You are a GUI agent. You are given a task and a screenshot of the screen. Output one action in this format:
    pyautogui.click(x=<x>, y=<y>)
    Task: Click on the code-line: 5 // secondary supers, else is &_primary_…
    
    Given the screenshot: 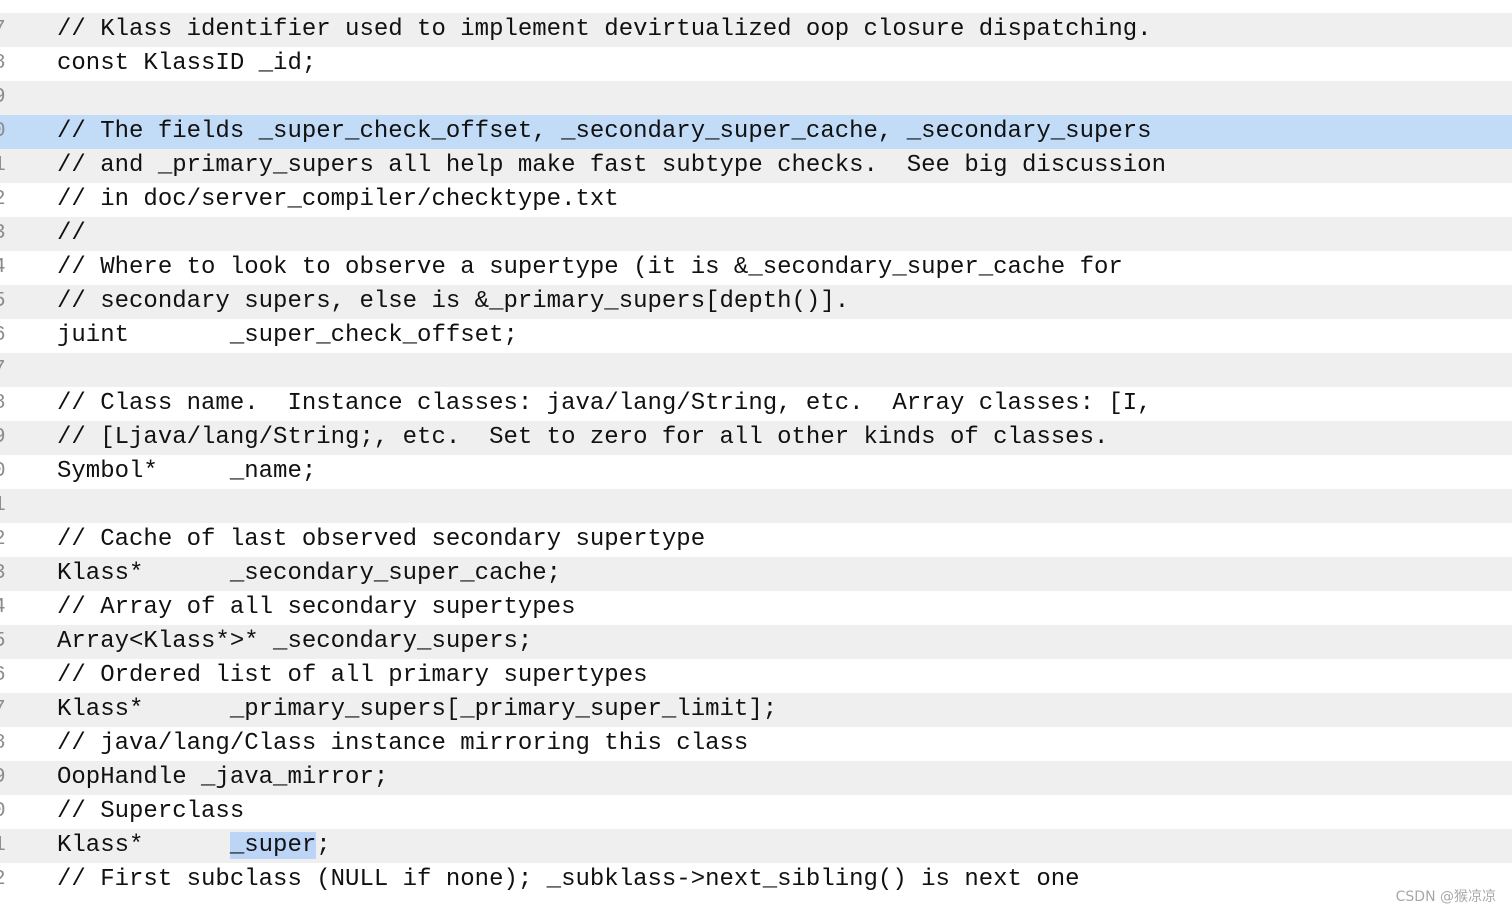 What is the action you would take?
    pyautogui.click(x=756, y=302)
    